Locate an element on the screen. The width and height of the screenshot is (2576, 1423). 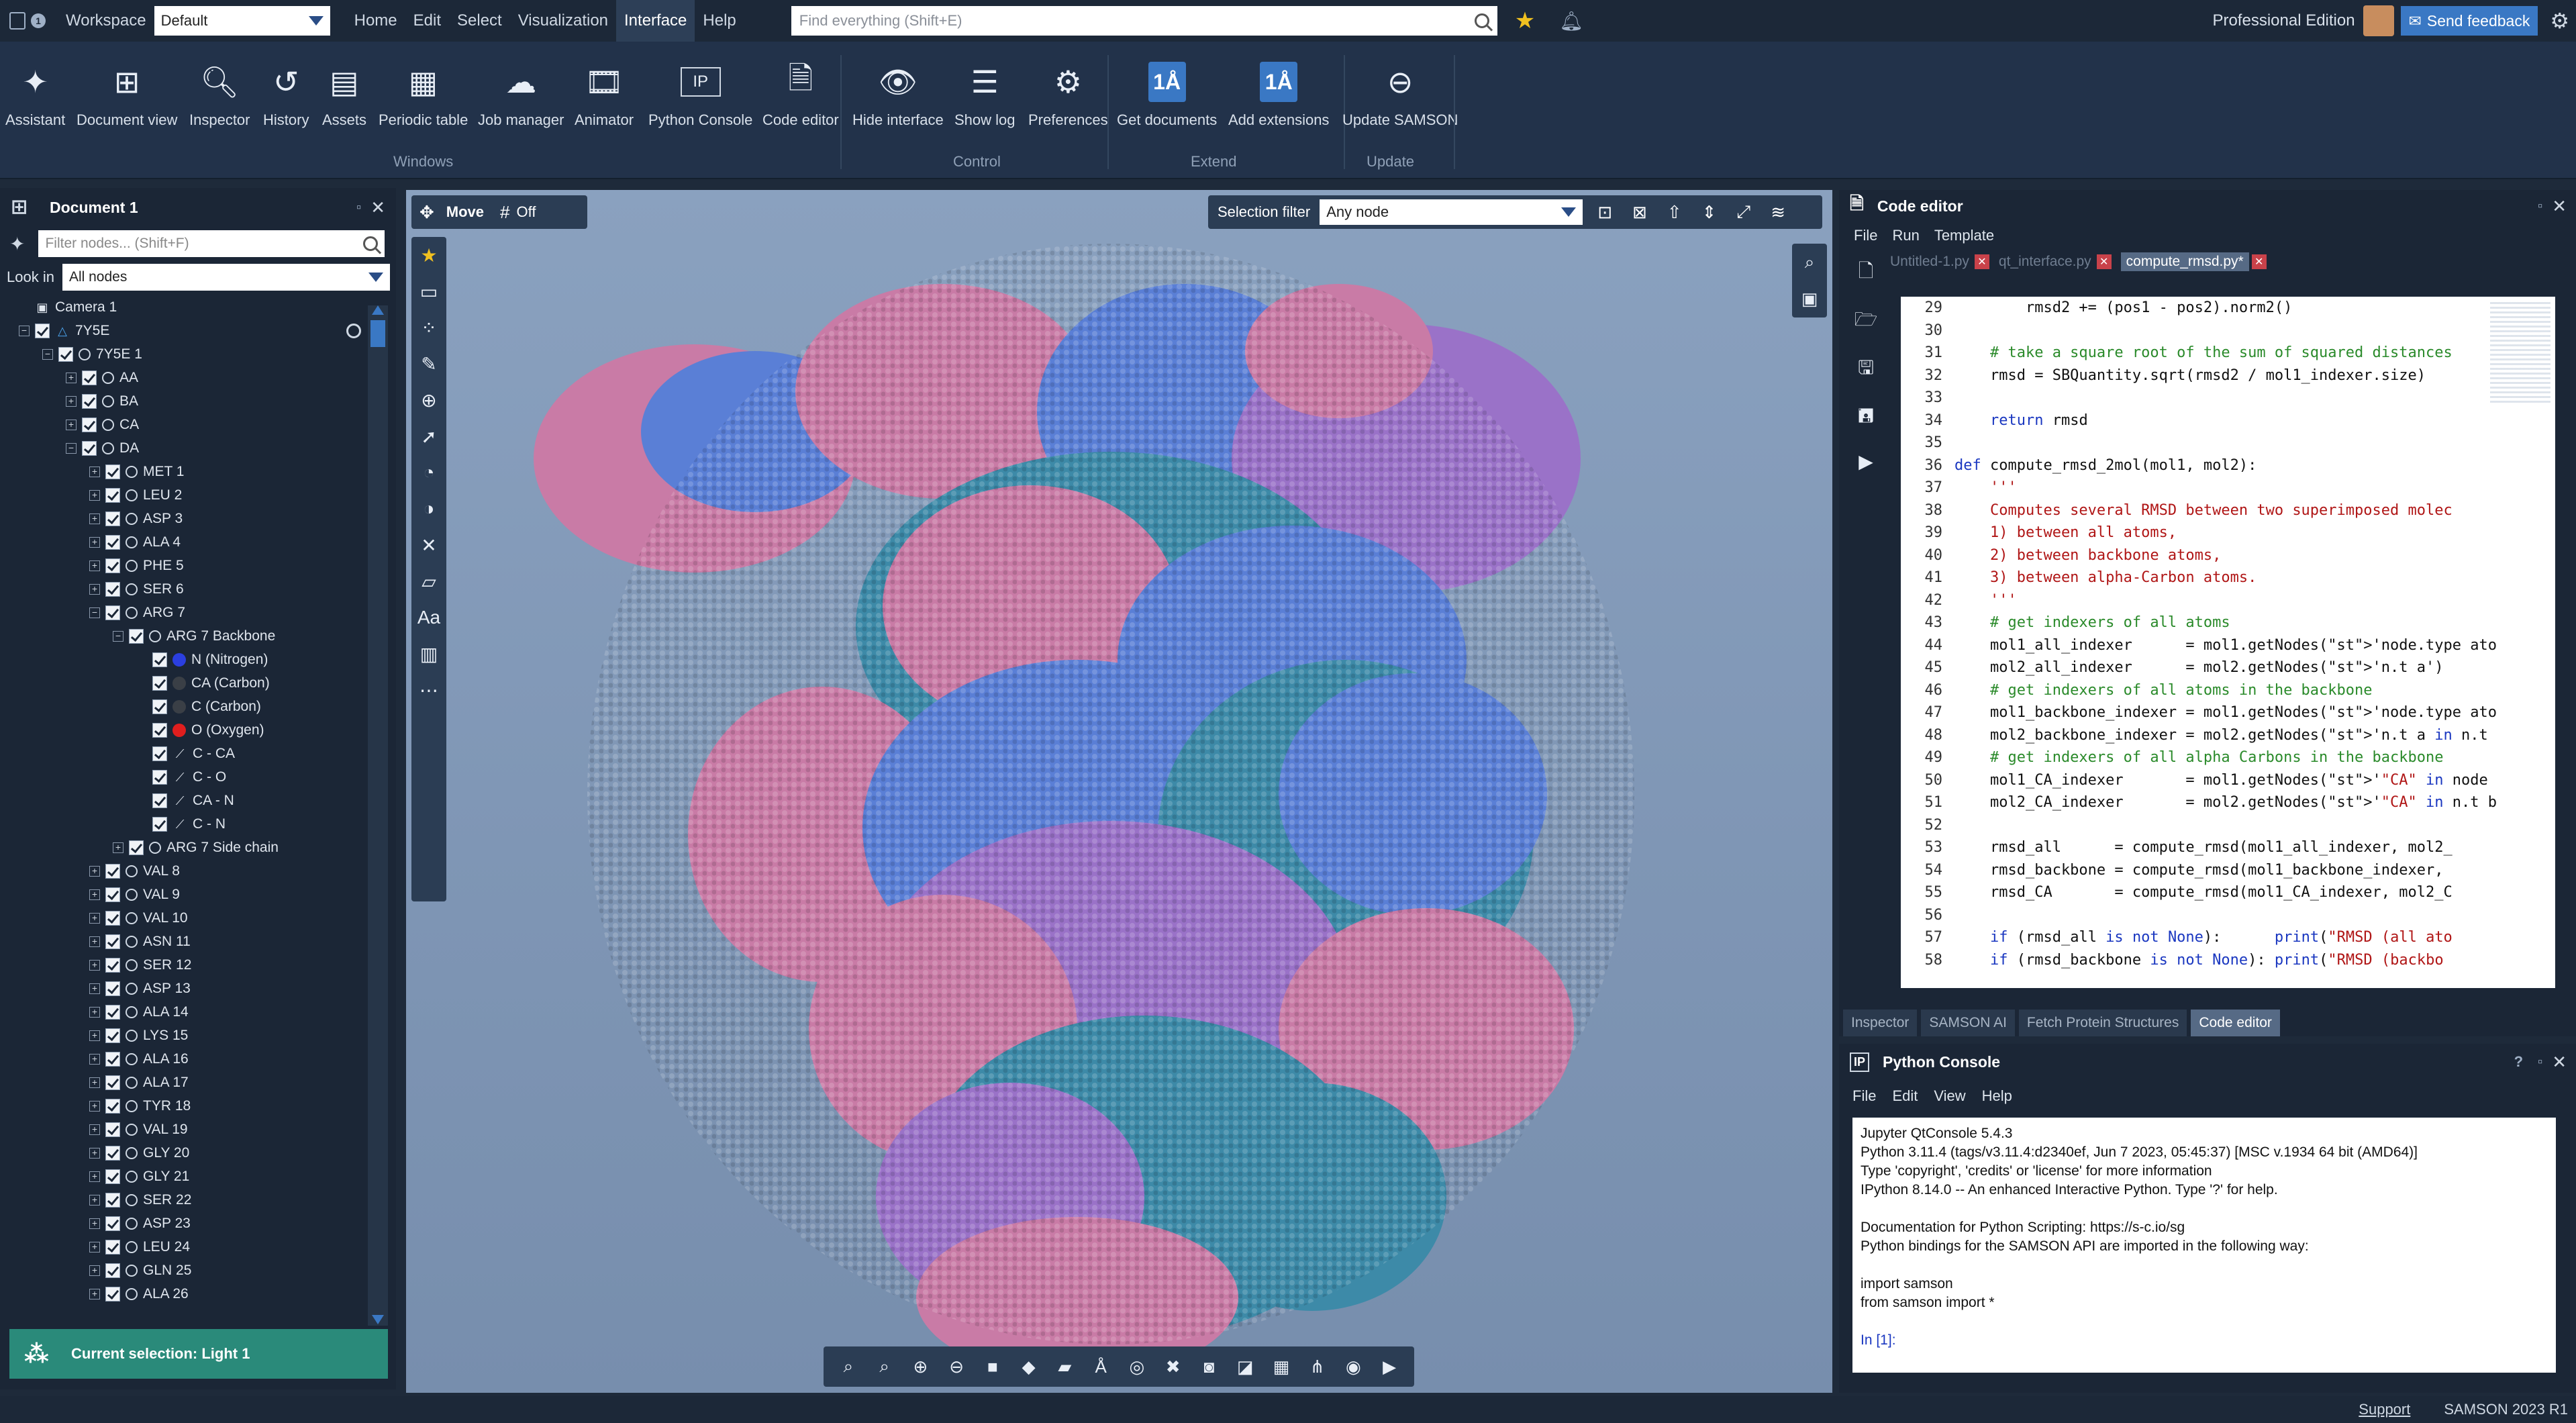
tab-fetch-protein: Fetch Protein Structures is located at coordinates (2102, 1023).